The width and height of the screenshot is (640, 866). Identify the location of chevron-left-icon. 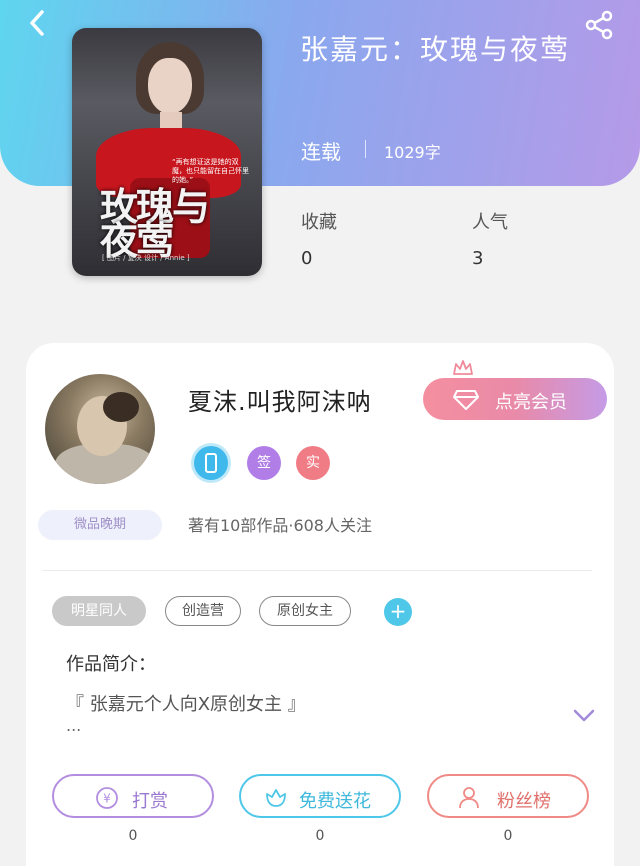
(37, 23).